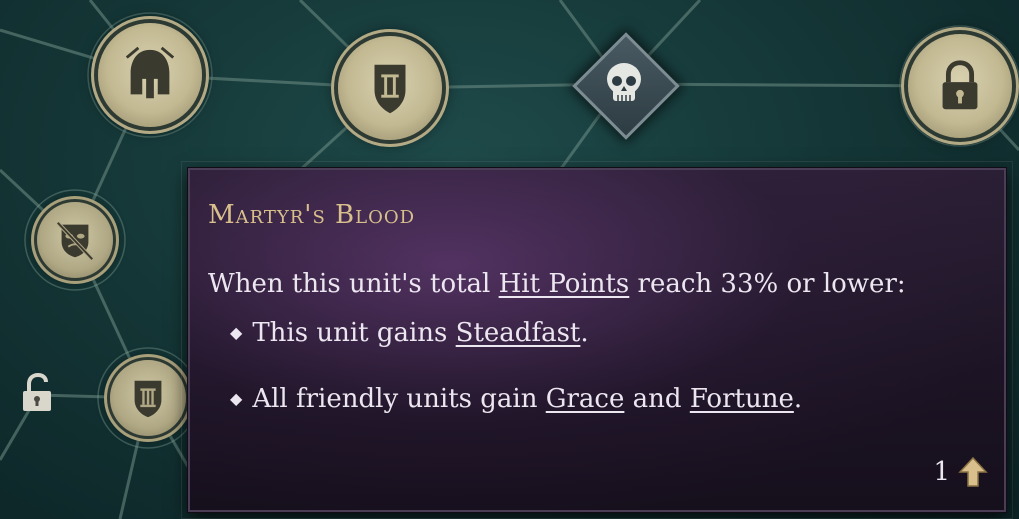 The width and height of the screenshot is (1019, 519). What do you see at coordinates (312, 215) in the screenshot?
I see `tooltip-title: Martyr's Blood` at bounding box center [312, 215].